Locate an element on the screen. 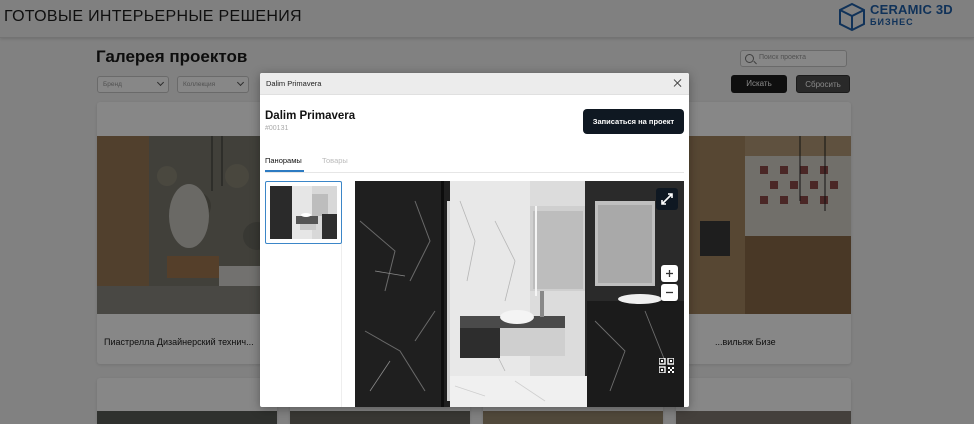  plus-icon is located at coordinates (669, 273).